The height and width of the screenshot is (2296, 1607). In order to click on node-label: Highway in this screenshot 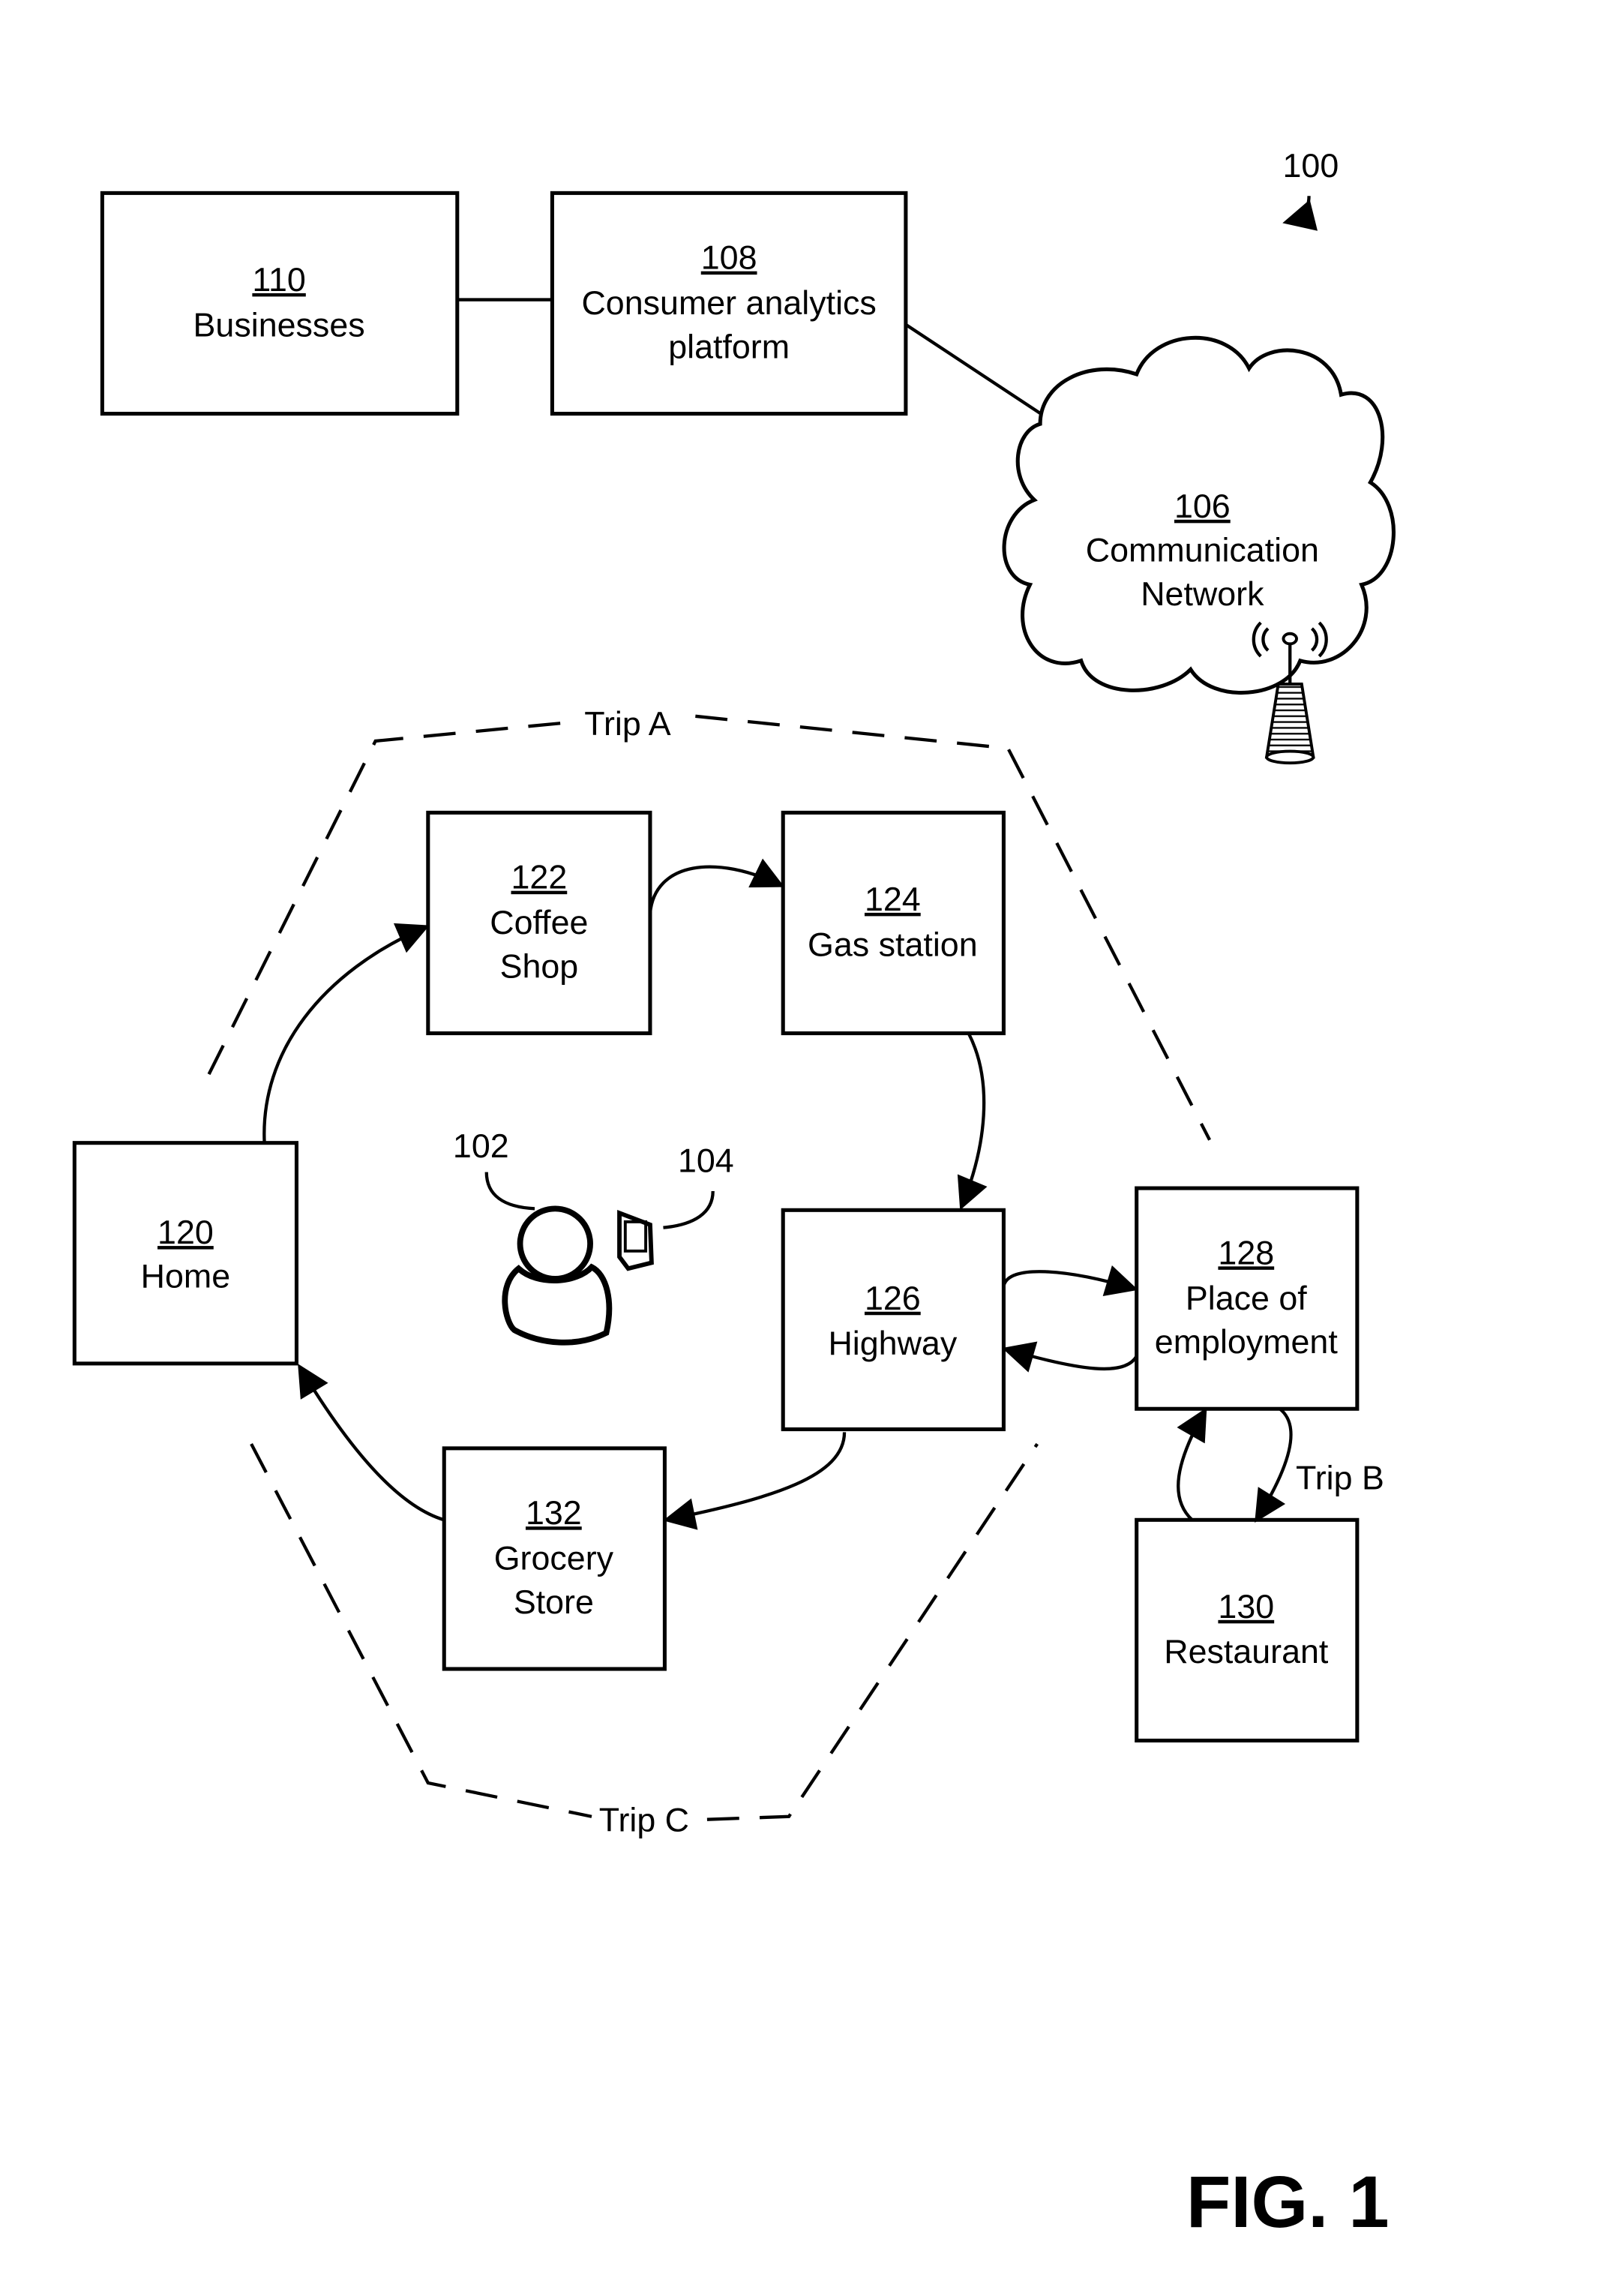, I will do `click(892, 1343)`.